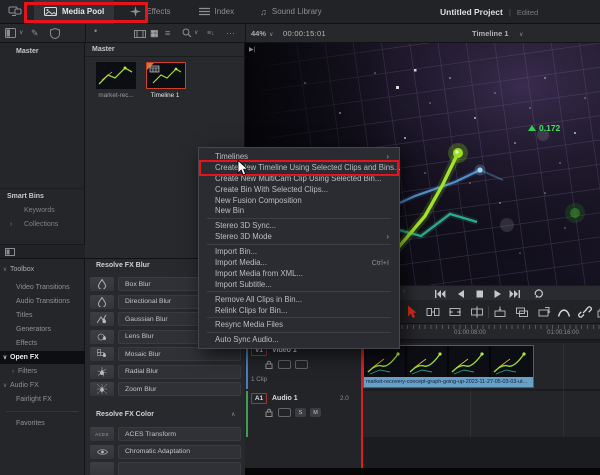 This screenshot has width=600, height=475. I want to click on smart-bin-keywords: Keywords, so click(39, 210).